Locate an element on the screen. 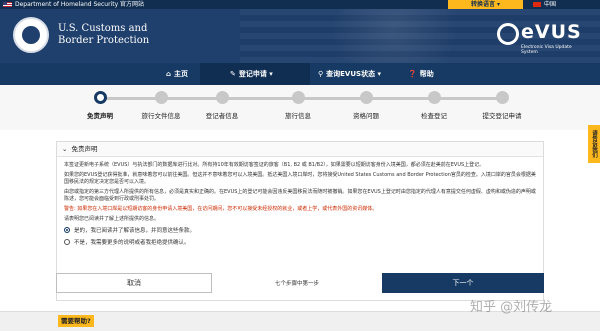 The width and height of the screenshot is (600, 331). nav-home: ⌂ 主页 is located at coordinates (177, 74).